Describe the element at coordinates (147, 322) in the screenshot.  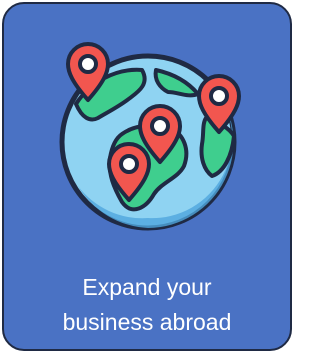
I see `caption-line-2: business abroad` at that location.